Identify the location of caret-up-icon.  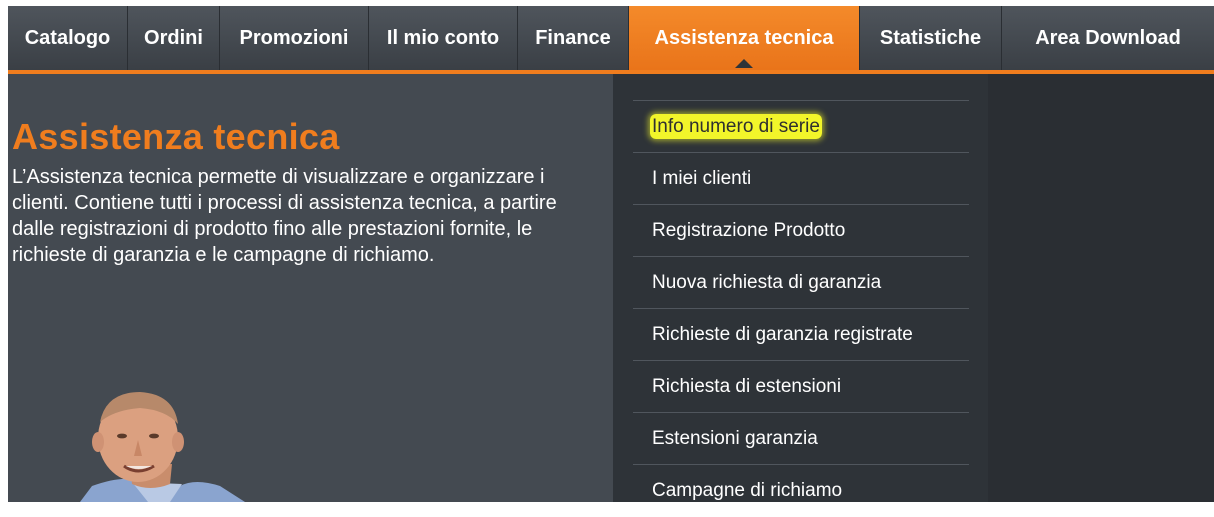
(744, 63).